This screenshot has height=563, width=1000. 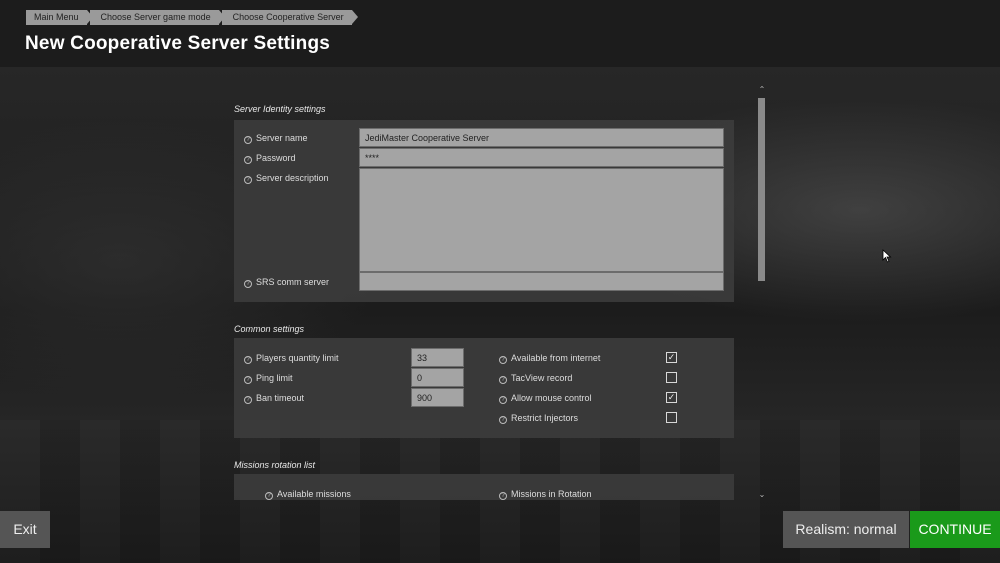 What do you see at coordinates (286, 282) in the screenshot?
I see `srs-comm-server-label: ? SRS comm server` at bounding box center [286, 282].